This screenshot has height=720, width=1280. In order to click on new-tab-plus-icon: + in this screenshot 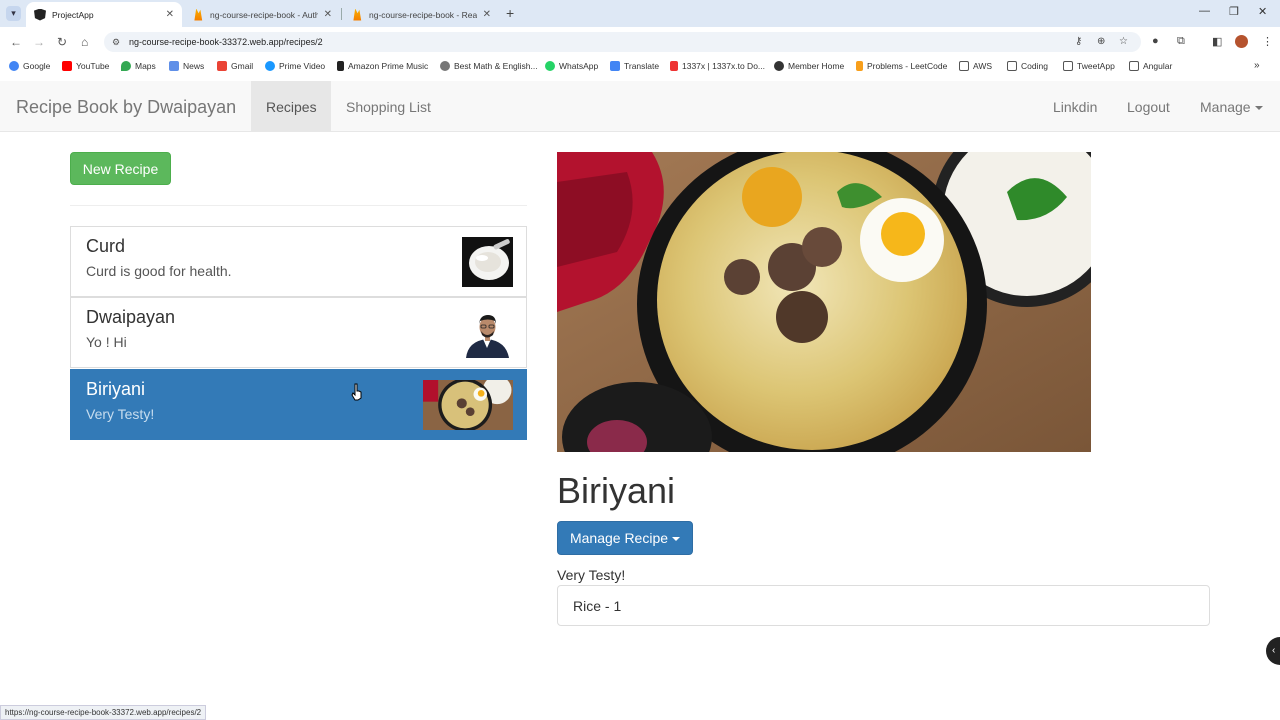, I will do `click(510, 13)`.